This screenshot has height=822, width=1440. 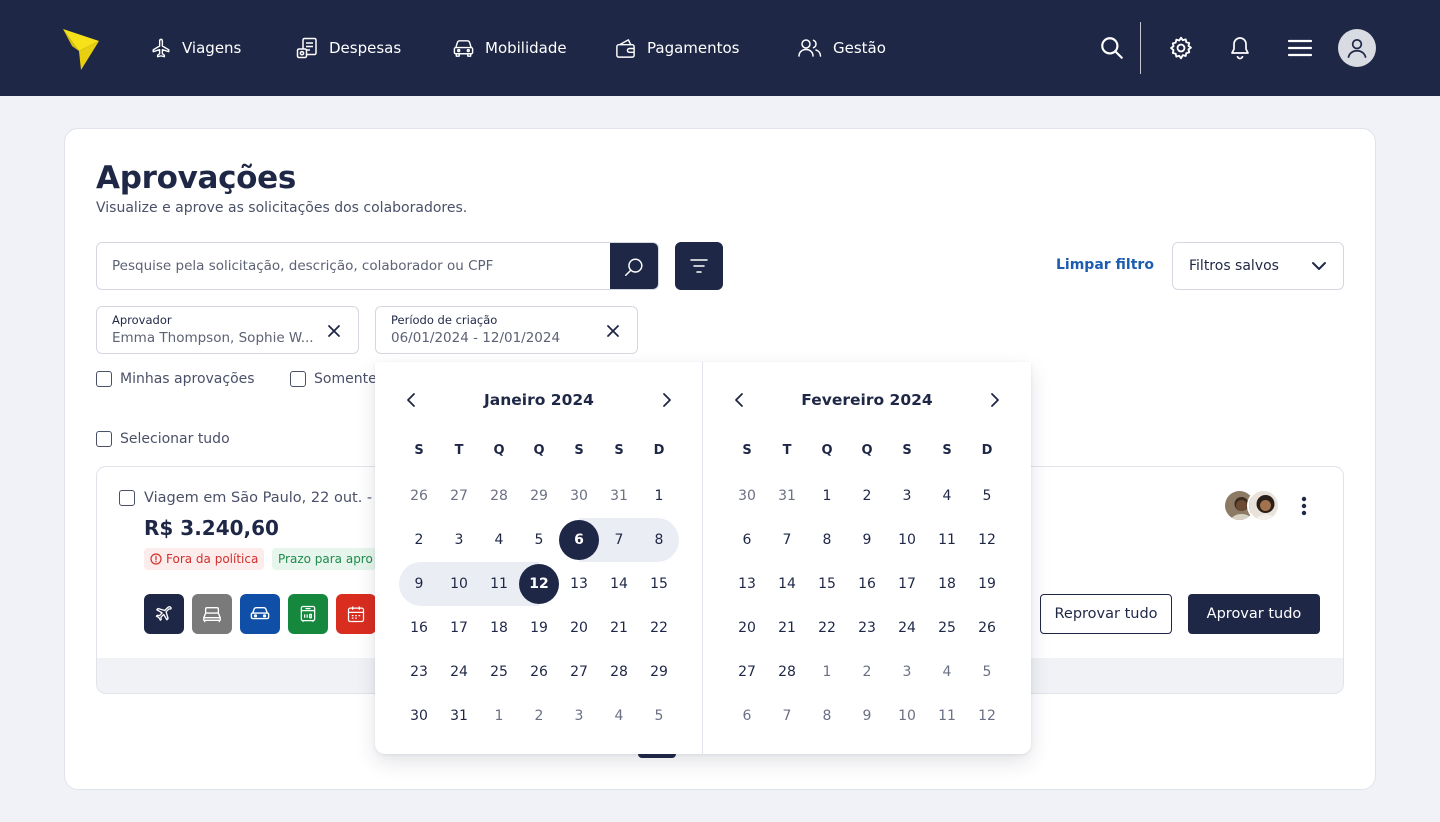 What do you see at coordinates (747, 584) in the screenshot?
I see `calendar-day: 13` at bounding box center [747, 584].